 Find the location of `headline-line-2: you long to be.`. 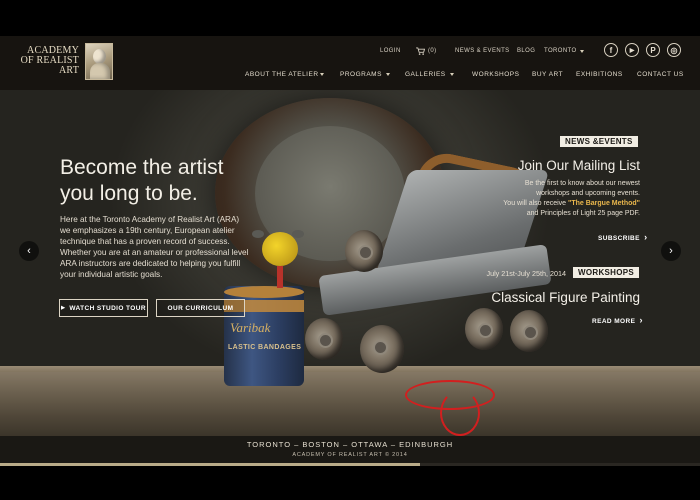

headline-line-2: you long to be. is located at coordinates (129, 193).